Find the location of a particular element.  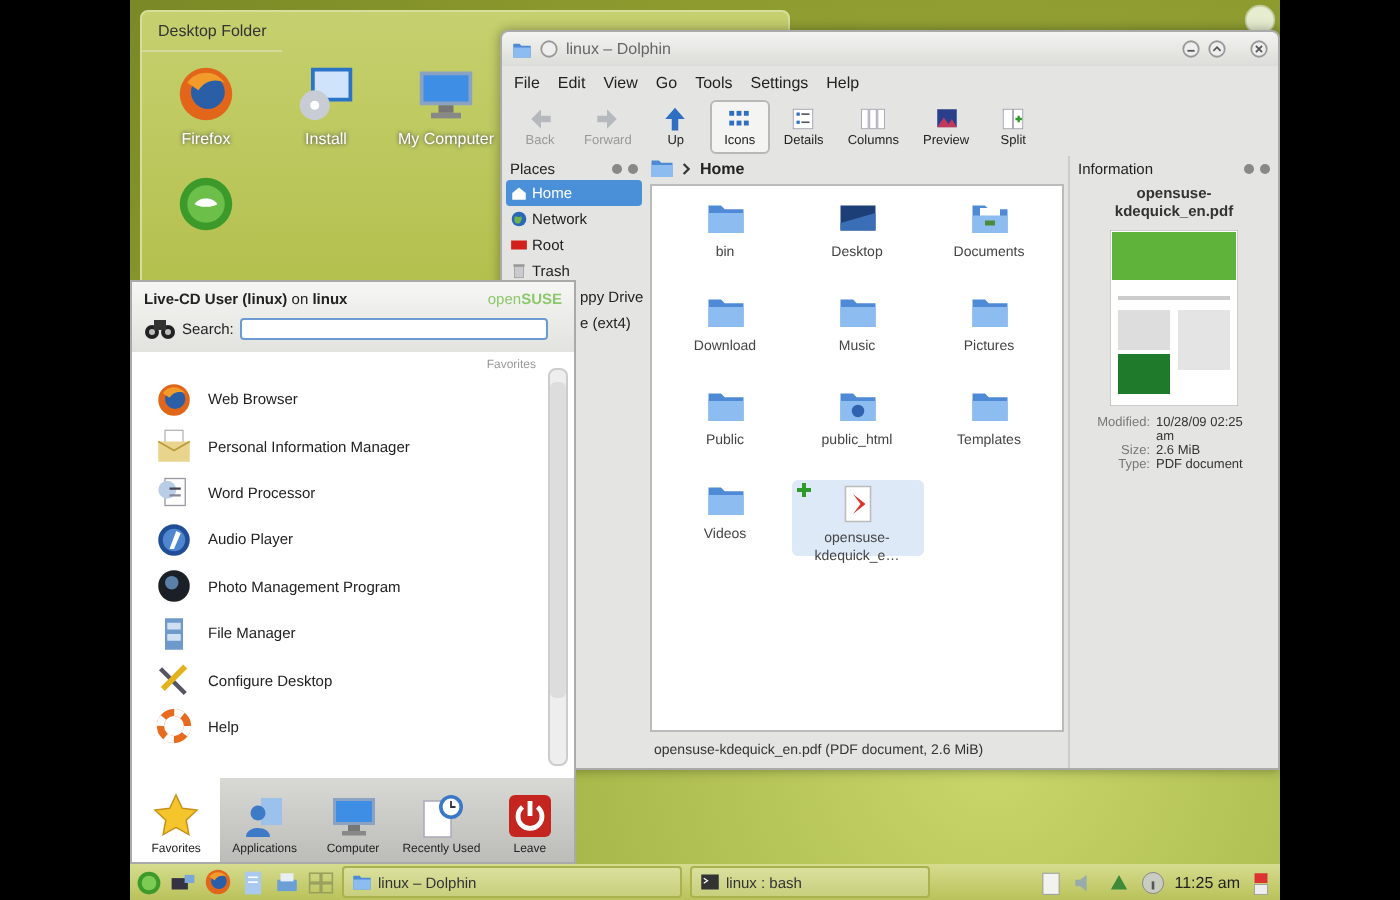

terminal-icon is located at coordinates (710, 882).